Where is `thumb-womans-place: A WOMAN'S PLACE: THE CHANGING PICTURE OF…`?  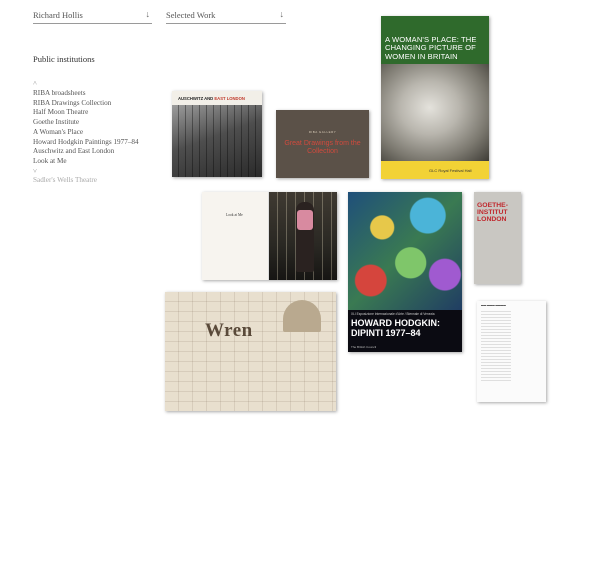
thumb-womans-place: A WOMAN'S PLACE: THE CHANGING PICTURE OF… is located at coordinates (435, 97).